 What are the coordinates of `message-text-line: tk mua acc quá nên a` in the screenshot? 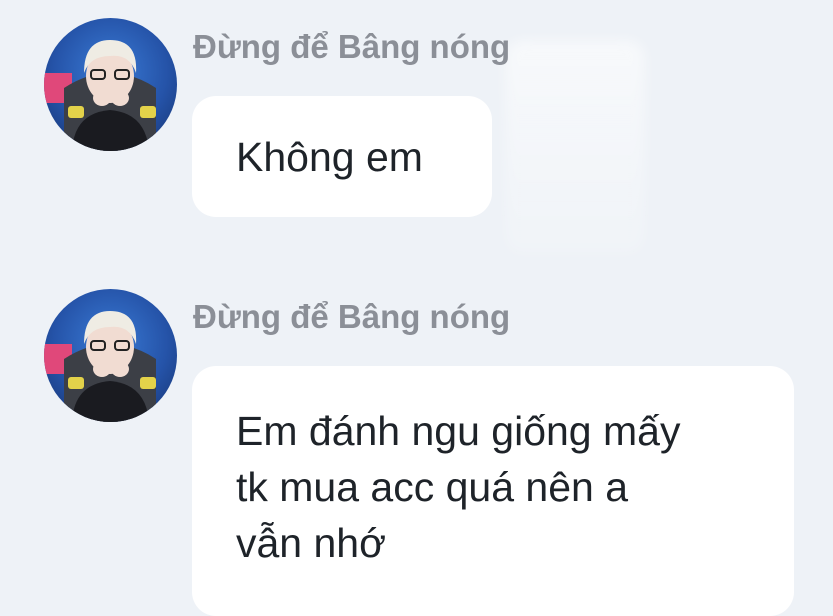 It's located at (432, 487).